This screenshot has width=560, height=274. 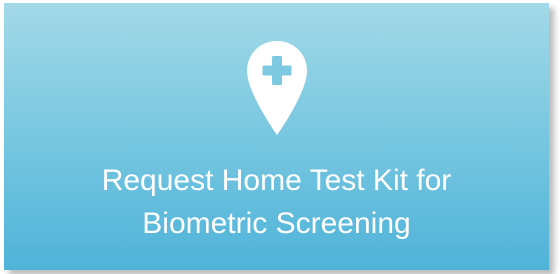 What do you see at coordinates (276, 180) in the screenshot?
I see `card-title-line-1: Request Home Test Kit for` at bounding box center [276, 180].